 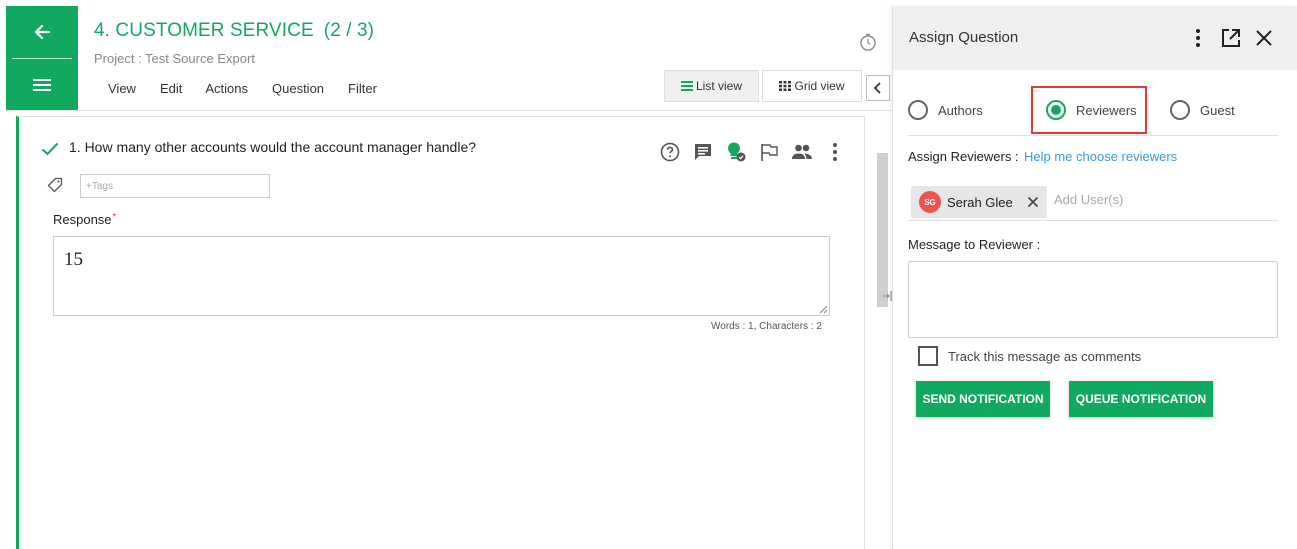 I want to click on track-comments-checkbox, so click(x=928, y=356).